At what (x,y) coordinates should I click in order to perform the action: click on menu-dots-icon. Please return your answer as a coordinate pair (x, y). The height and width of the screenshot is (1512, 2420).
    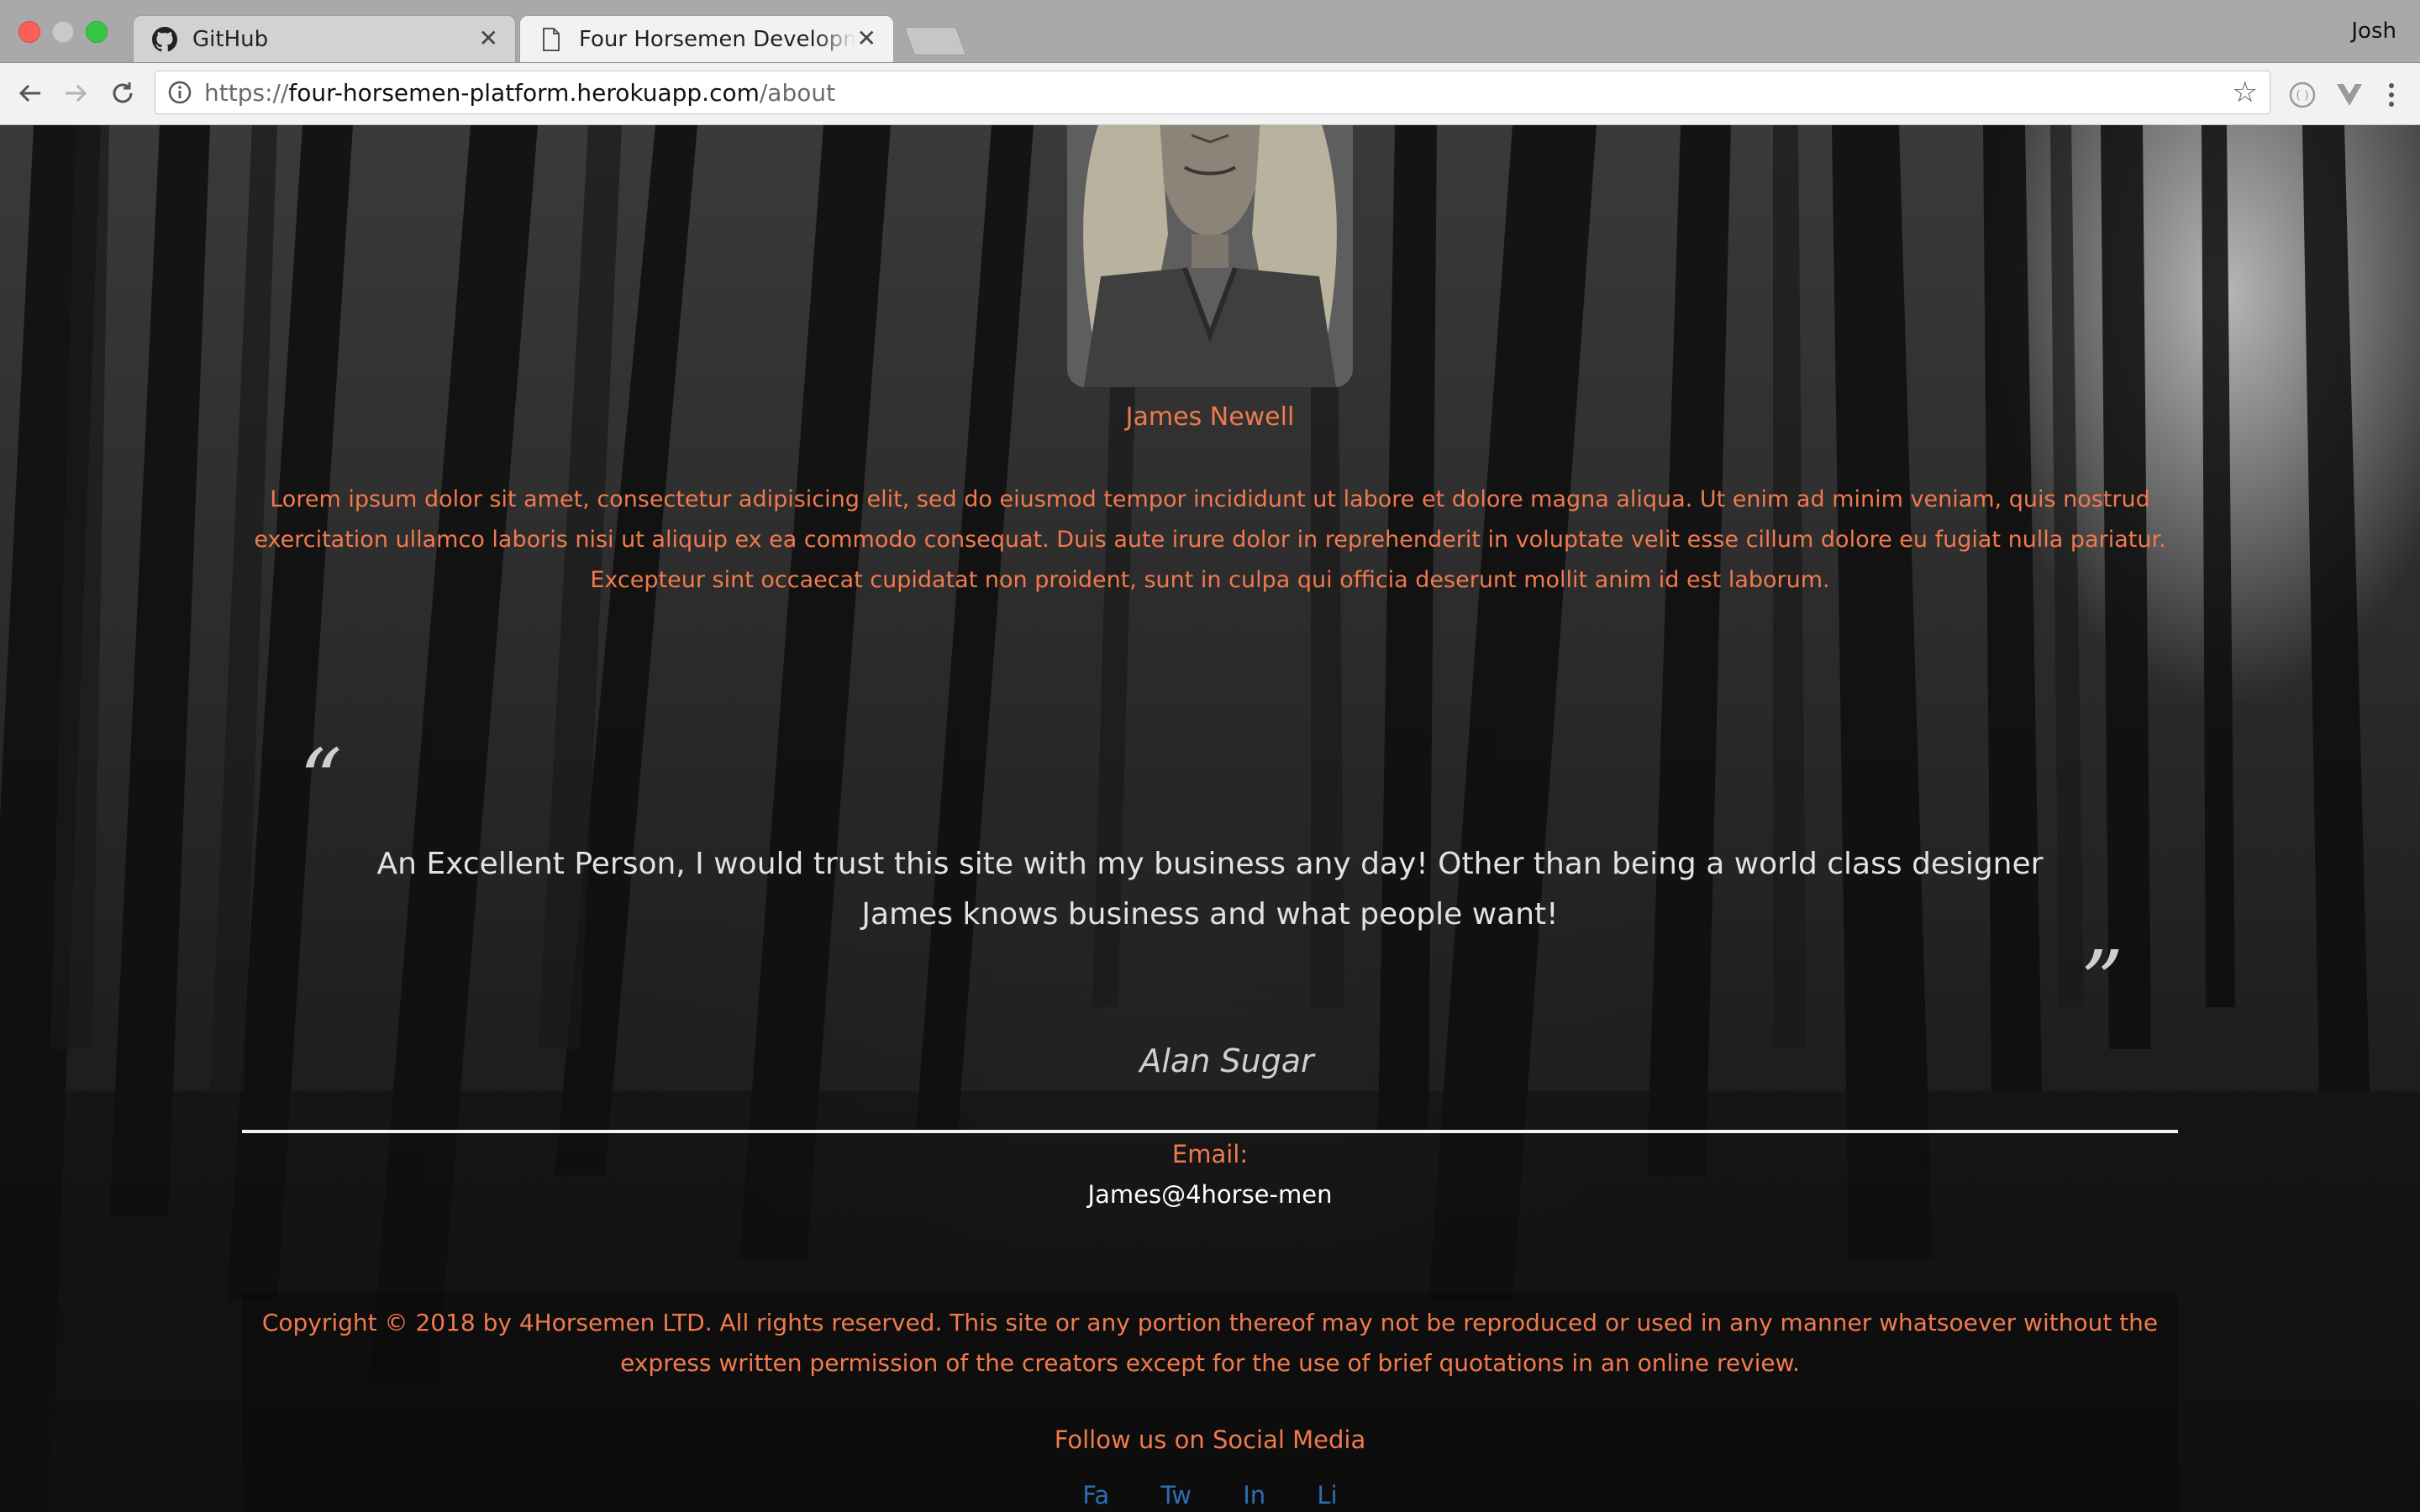
    Looking at the image, I should click on (2391, 95).